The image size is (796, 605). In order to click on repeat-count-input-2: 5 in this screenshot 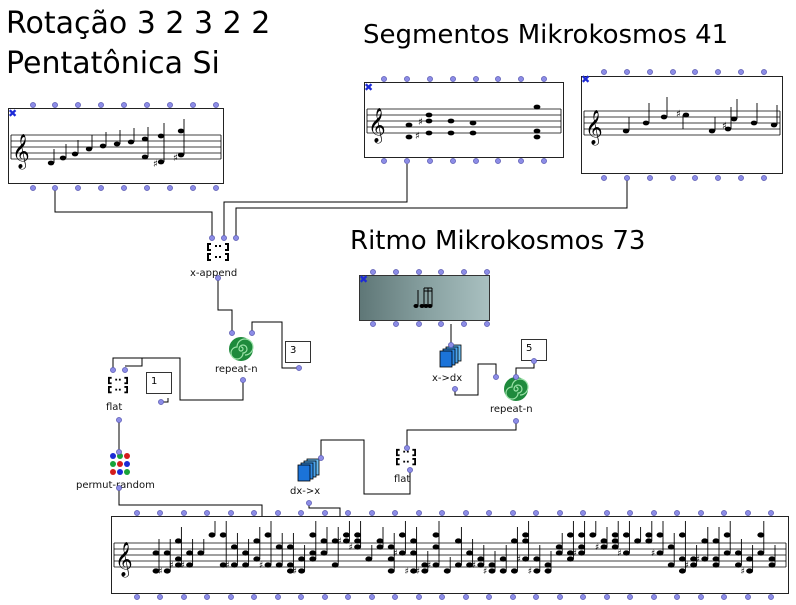, I will do `click(534, 350)`.